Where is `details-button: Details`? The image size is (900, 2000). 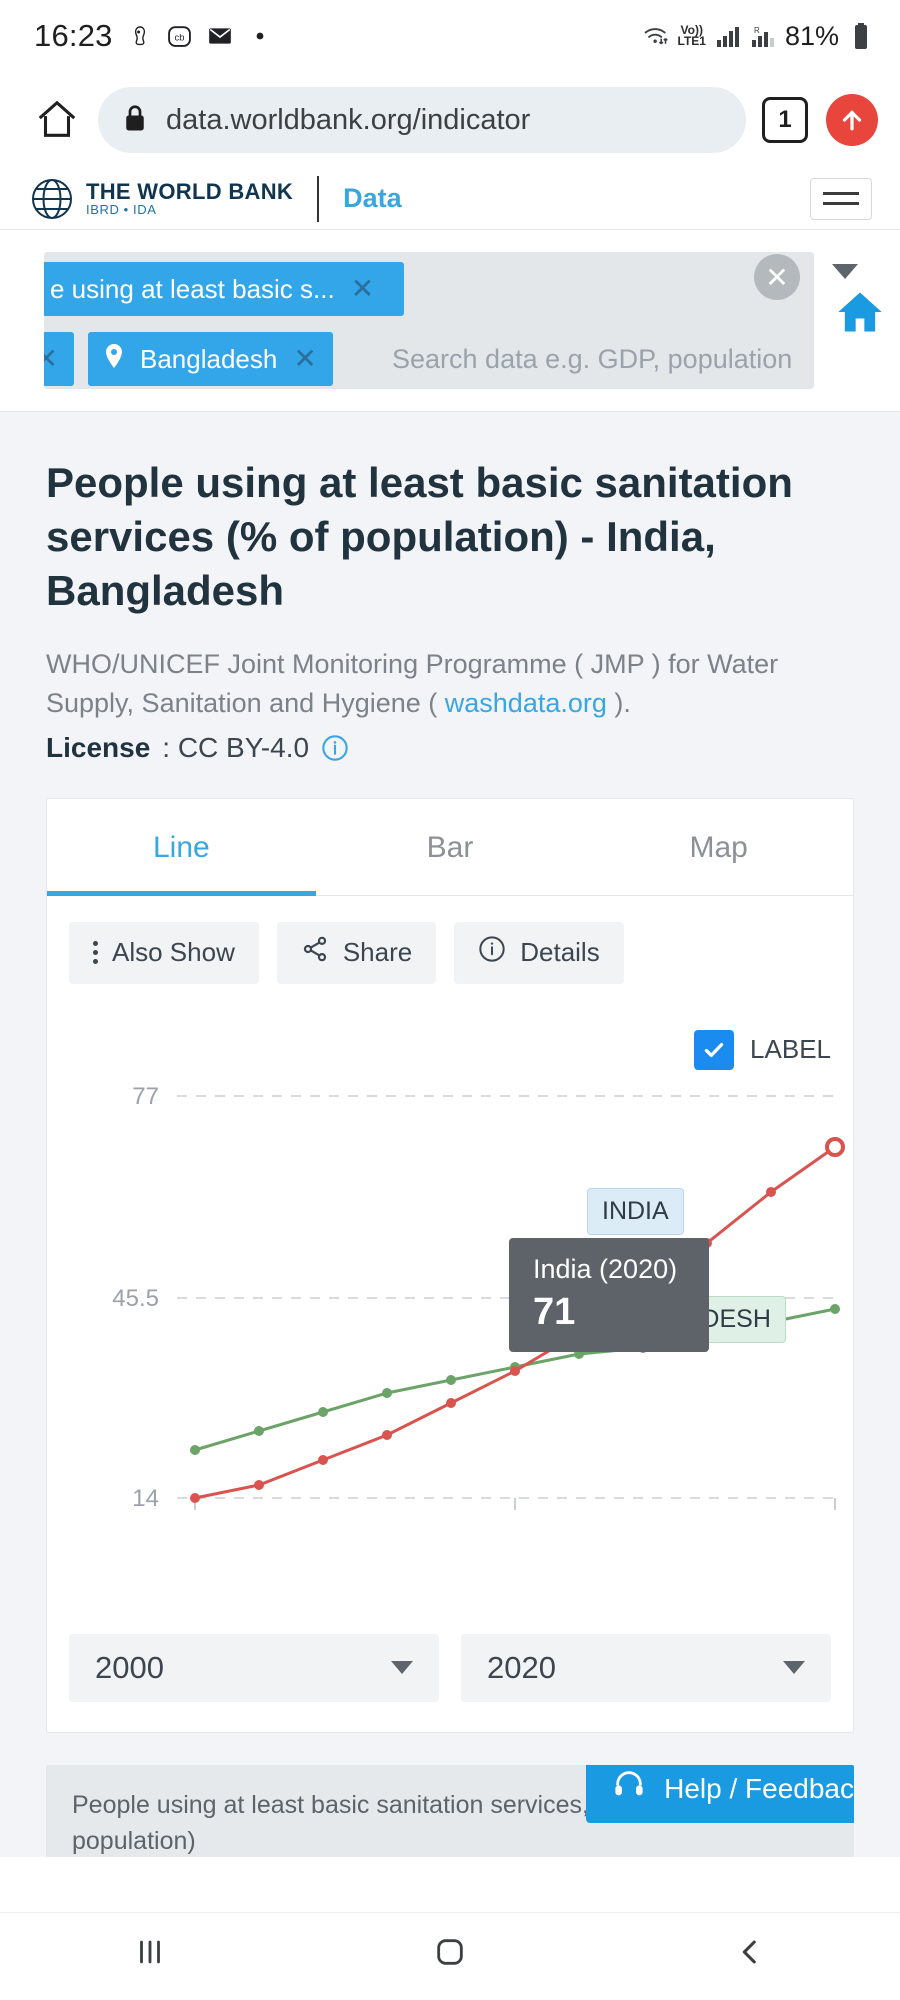 details-button: Details is located at coordinates (539, 952).